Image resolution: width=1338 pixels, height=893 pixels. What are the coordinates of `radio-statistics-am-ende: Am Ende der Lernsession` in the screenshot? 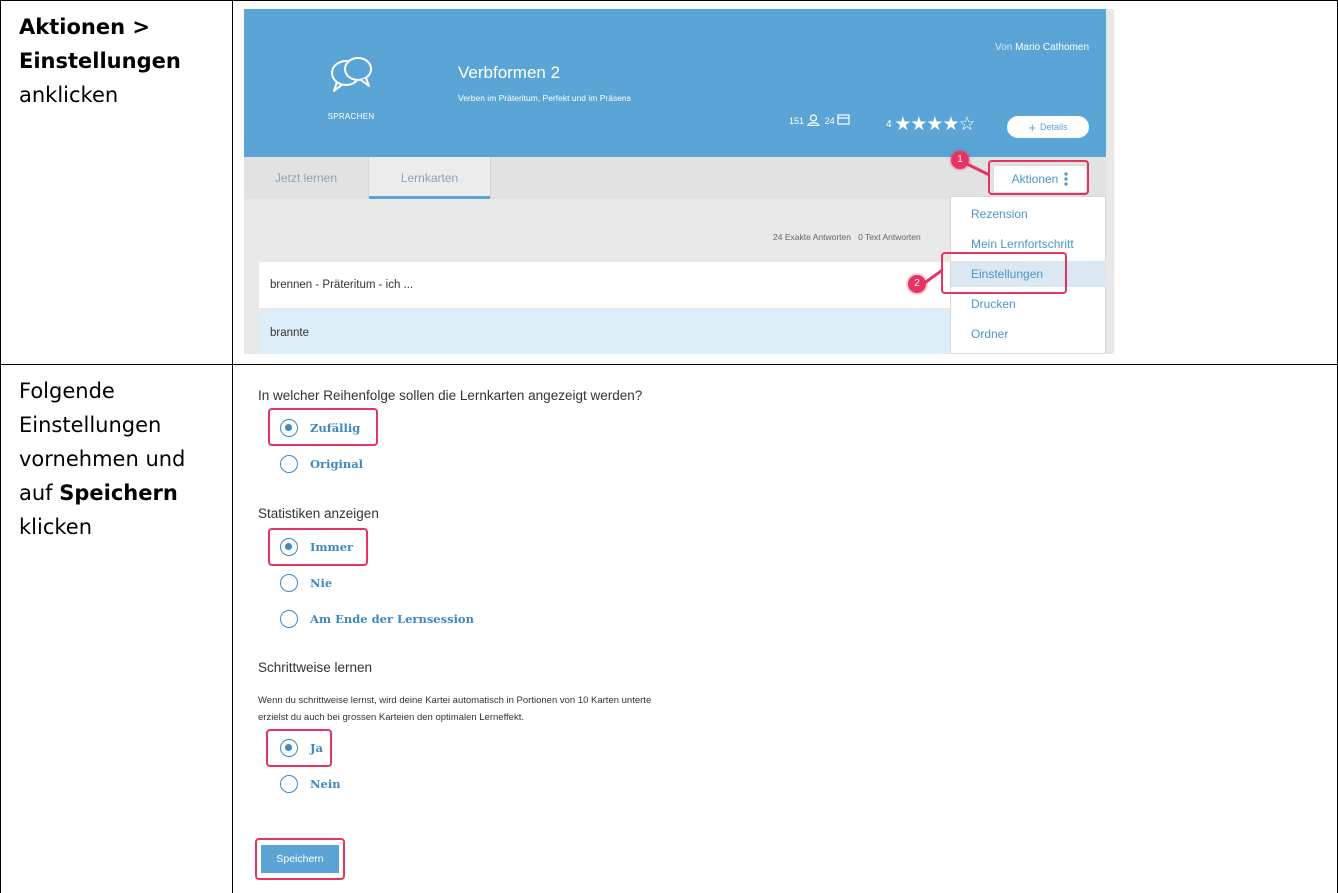 It's located at (377, 619).